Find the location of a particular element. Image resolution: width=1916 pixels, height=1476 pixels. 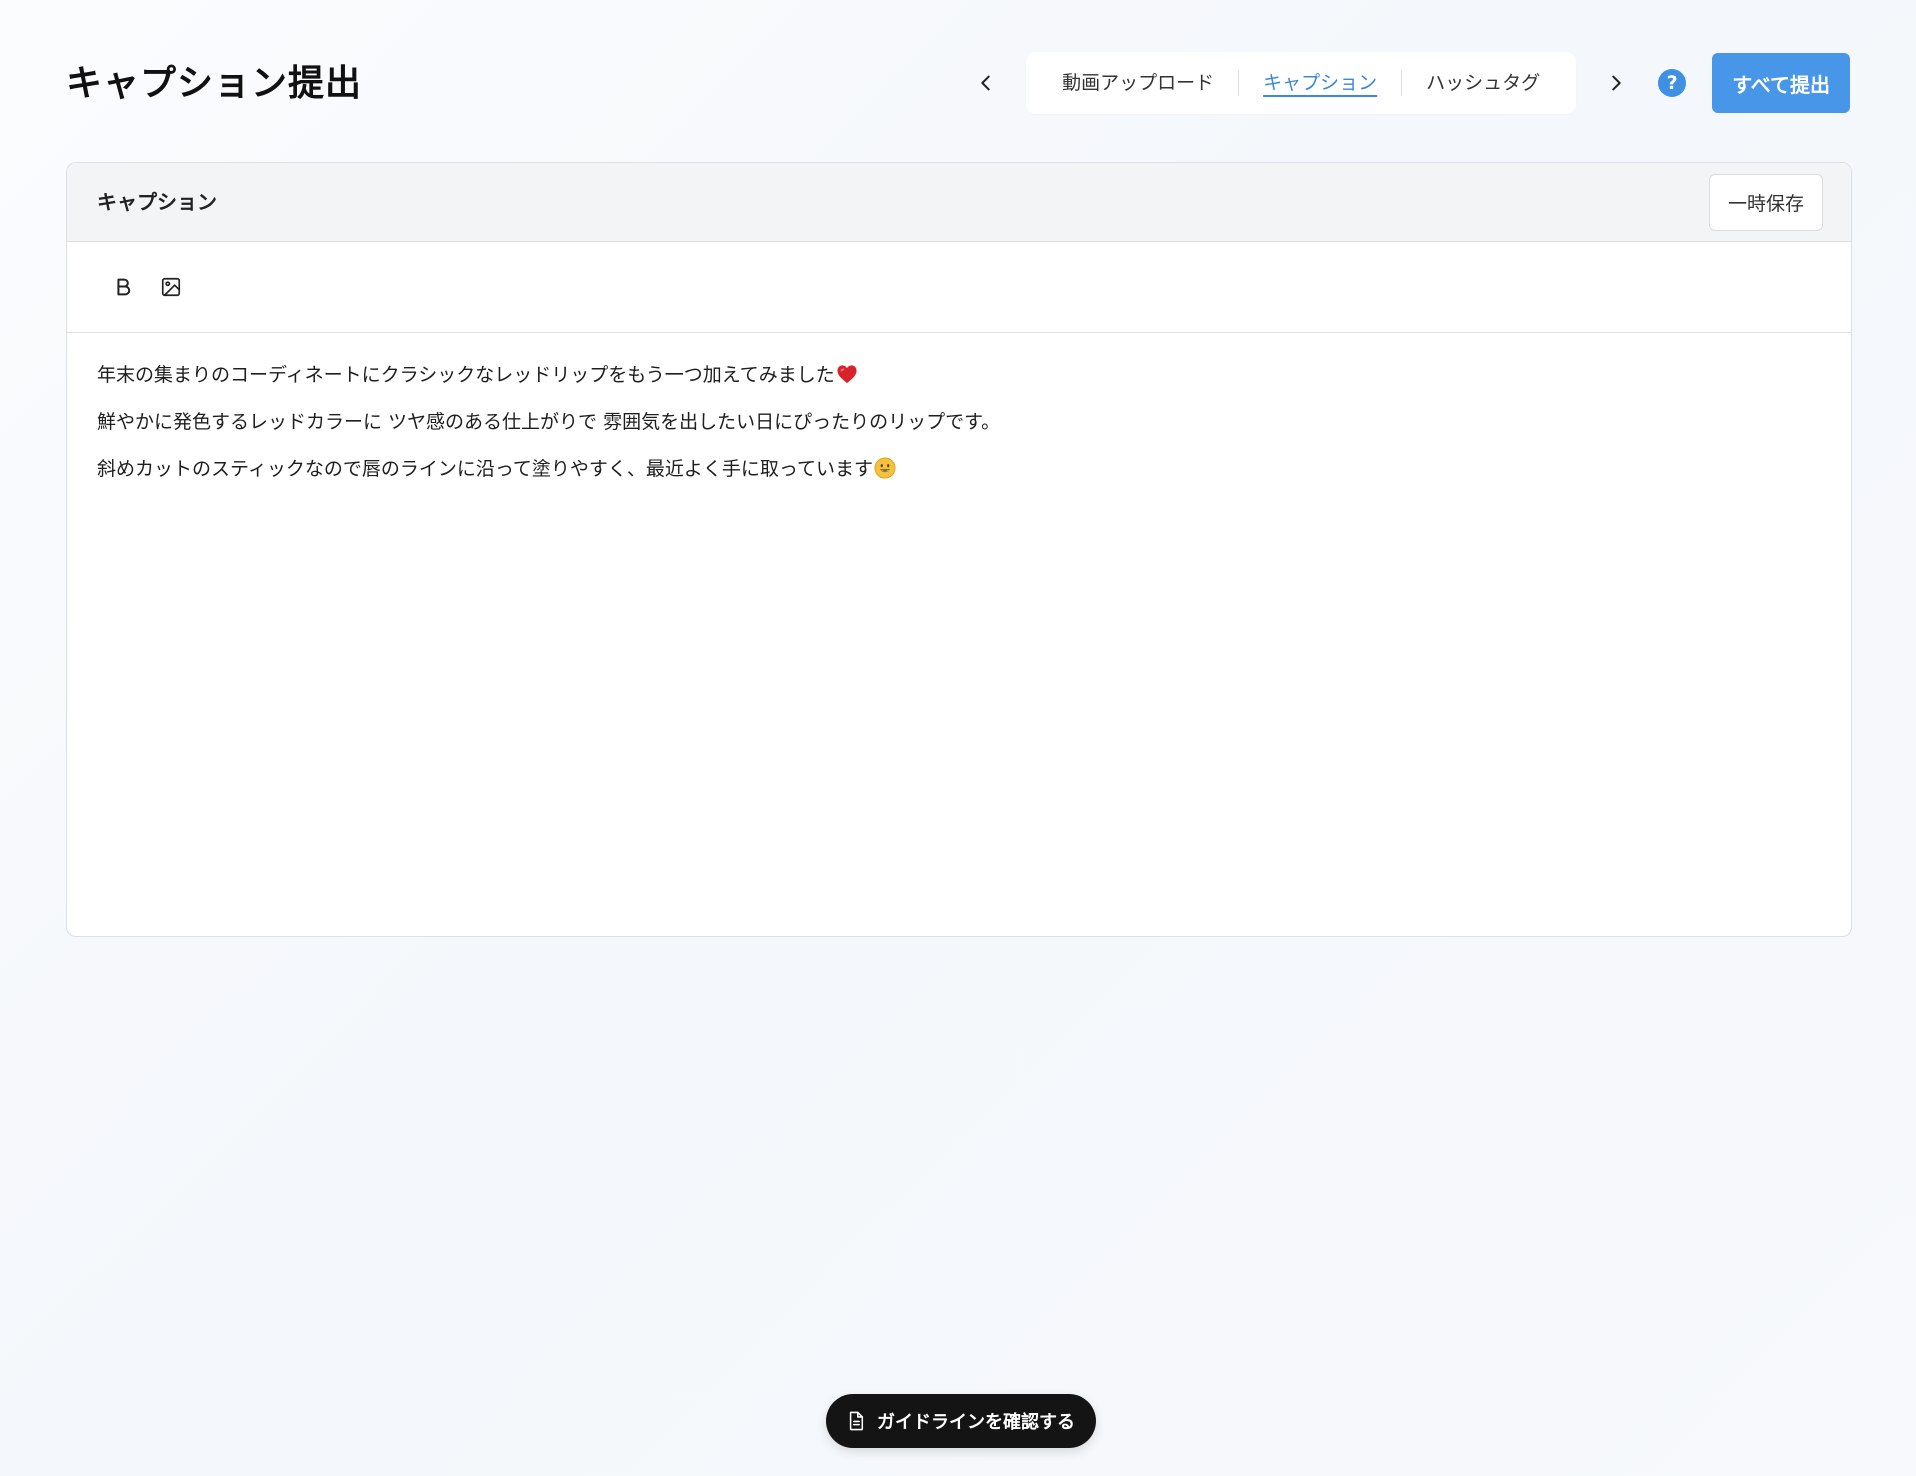

help-icon: ? is located at coordinates (1672, 83).